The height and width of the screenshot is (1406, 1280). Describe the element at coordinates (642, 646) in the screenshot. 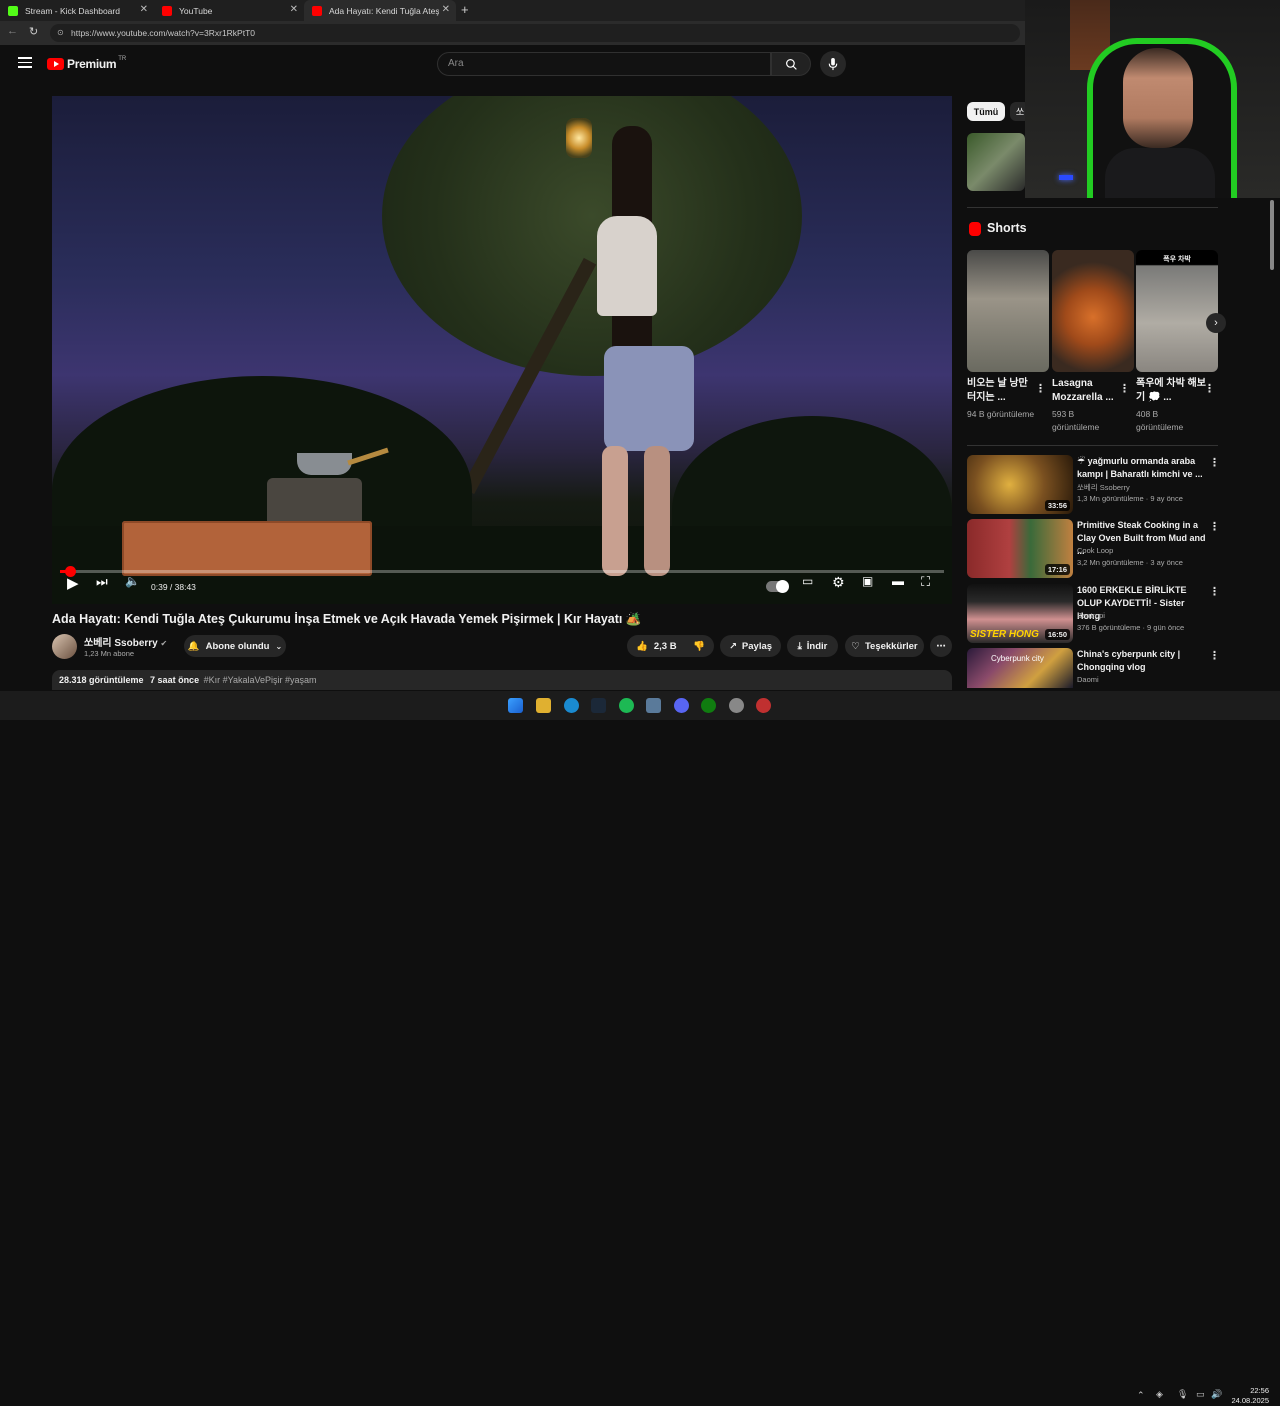

I see `thumbs-up-icon: 👍` at that location.